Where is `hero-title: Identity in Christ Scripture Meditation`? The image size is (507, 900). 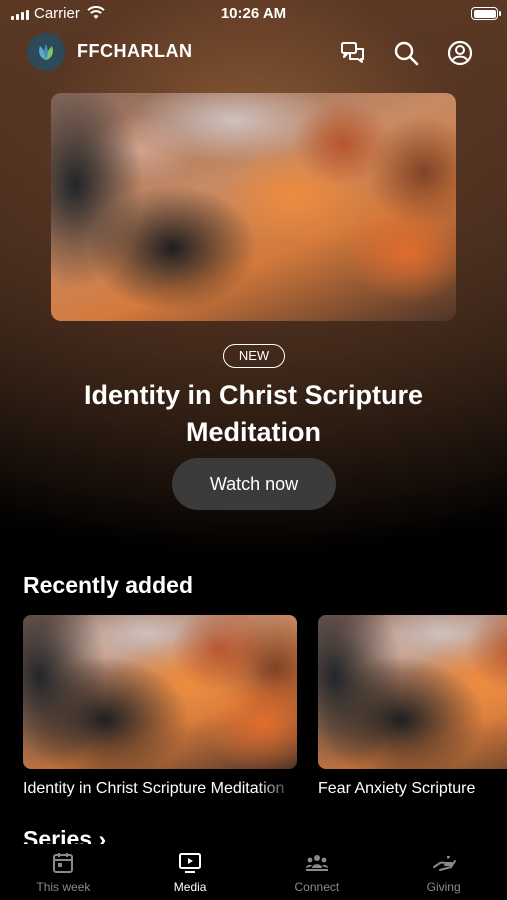
hero-title: Identity in Christ Scripture Meditation is located at coordinates (253, 413).